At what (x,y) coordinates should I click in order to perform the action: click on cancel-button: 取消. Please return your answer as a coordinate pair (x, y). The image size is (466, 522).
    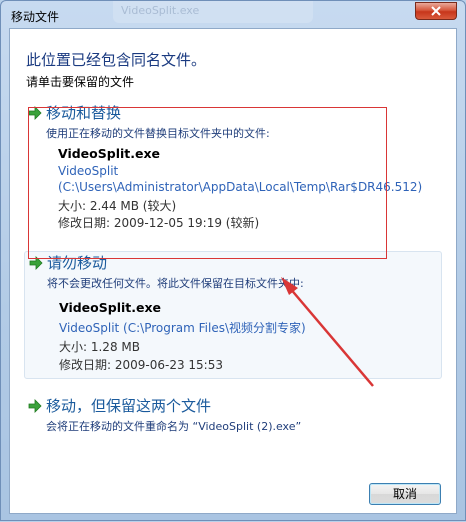
    Looking at the image, I should click on (405, 494).